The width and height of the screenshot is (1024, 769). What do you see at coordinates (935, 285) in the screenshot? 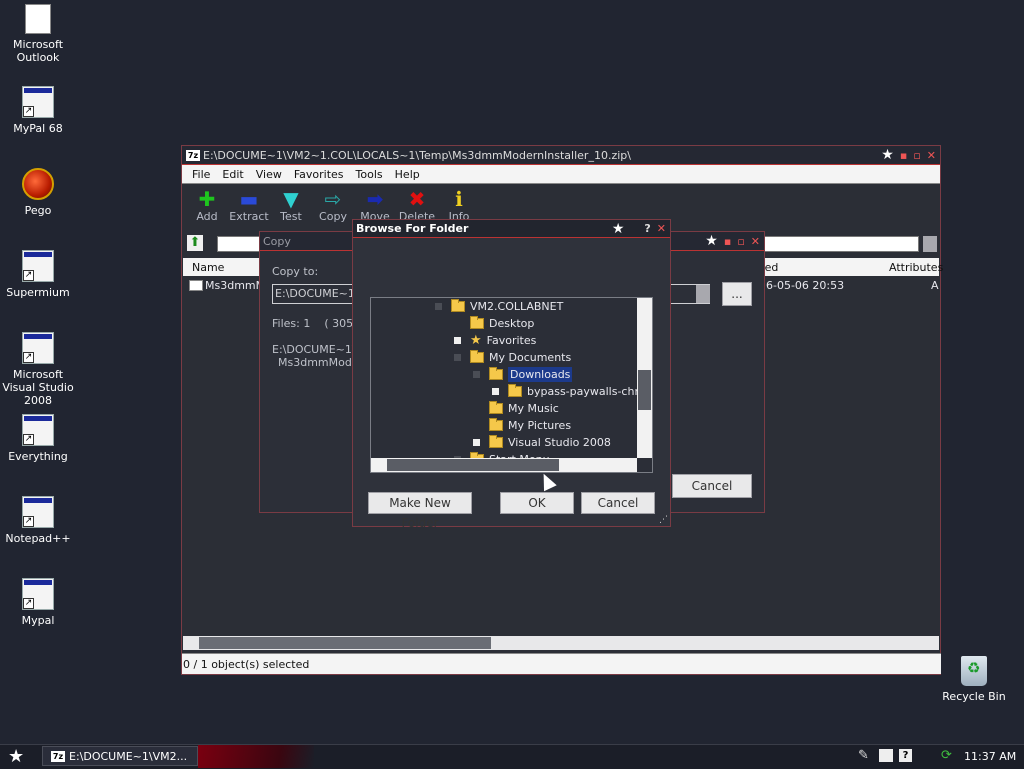
I see `row-attributes: A` at bounding box center [935, 285].